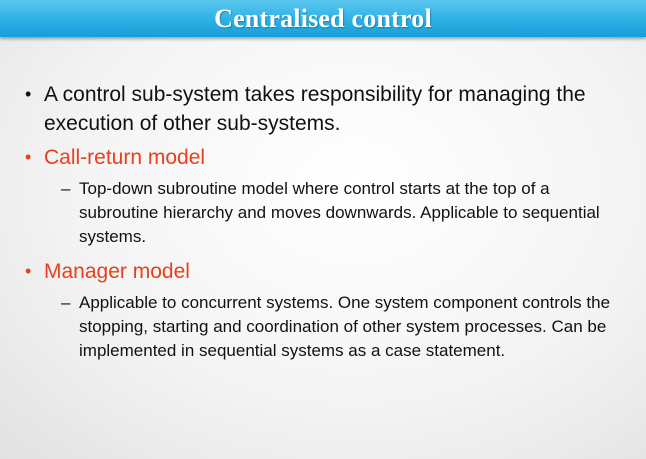  What do you see at coordinates (125, 157) in the screenshot?
I see `bullet-text: Call-return model` at bounding box center [125, 157].